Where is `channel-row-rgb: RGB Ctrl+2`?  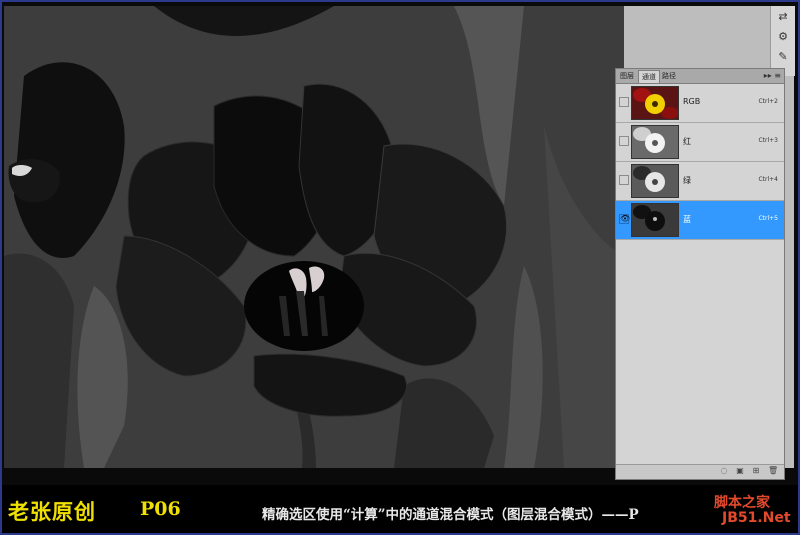
channel-row-rgb: RGB Ctrl+2 is located at coordinates (700, 103).